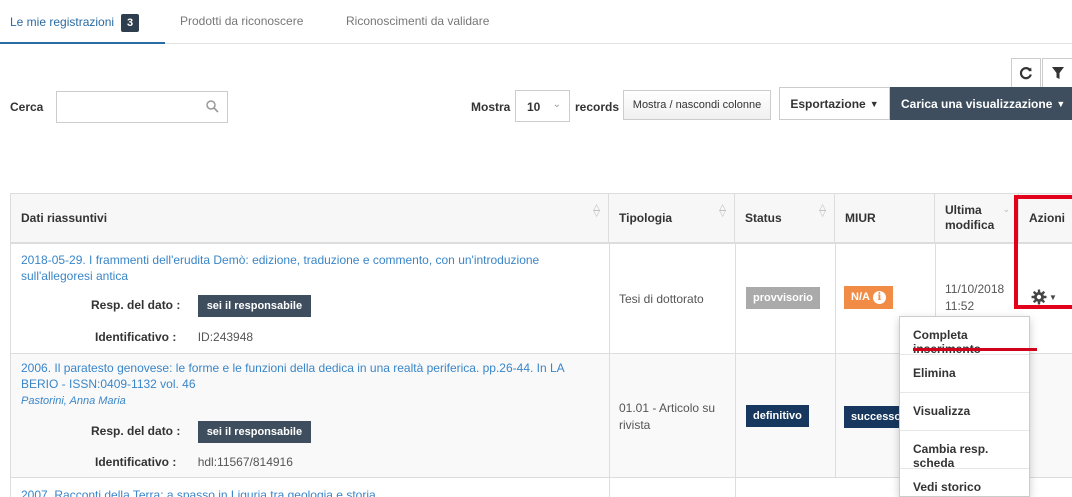  Describe the element at coordinates (127, 107) in the screenshot. I see `search-input` at that location.